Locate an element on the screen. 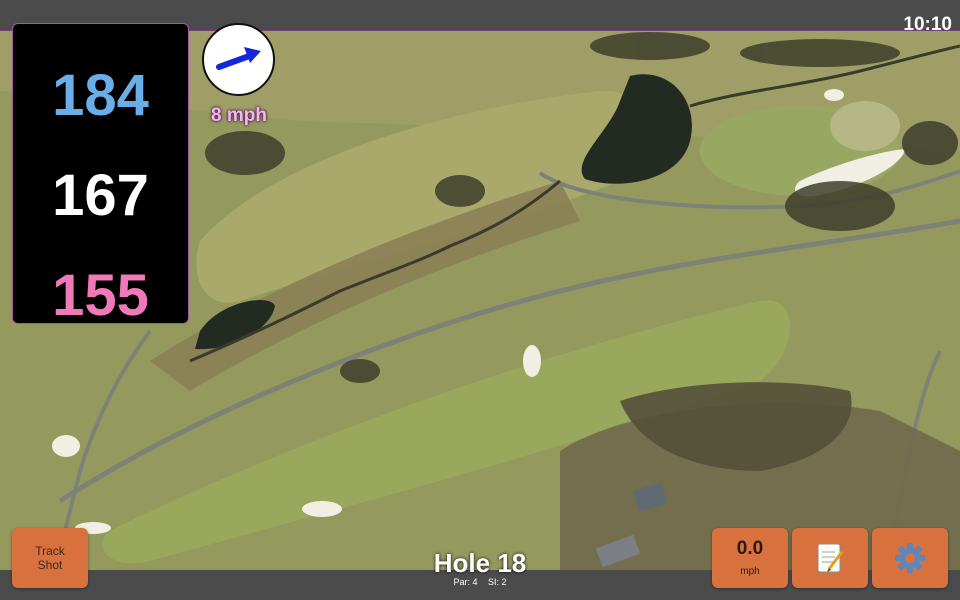 Image resolution: width=960 pixels, height=600 pixels. settings-button is located at coordinates (910, 558).